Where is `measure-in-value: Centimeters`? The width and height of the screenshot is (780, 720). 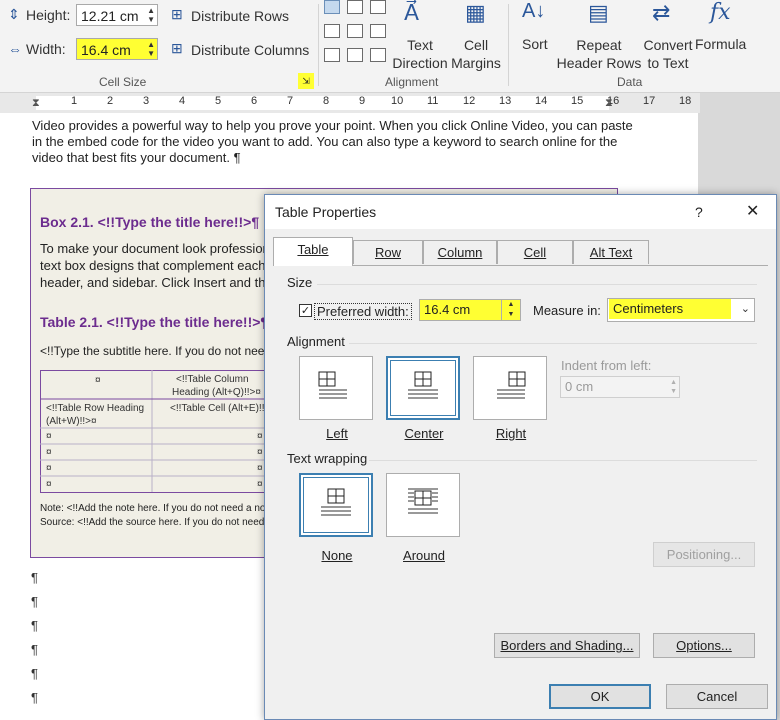
measure-in-value: Centimeters is located at coordinates (648, 308).